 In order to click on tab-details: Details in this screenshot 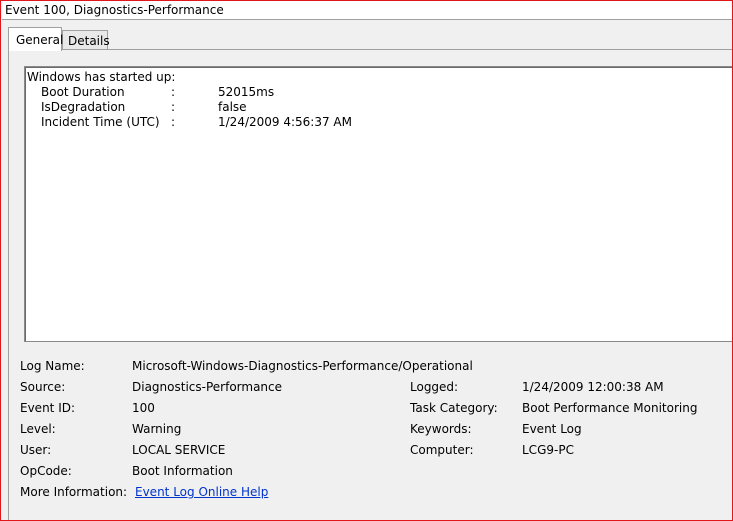, I will do `click(86, 40)`.